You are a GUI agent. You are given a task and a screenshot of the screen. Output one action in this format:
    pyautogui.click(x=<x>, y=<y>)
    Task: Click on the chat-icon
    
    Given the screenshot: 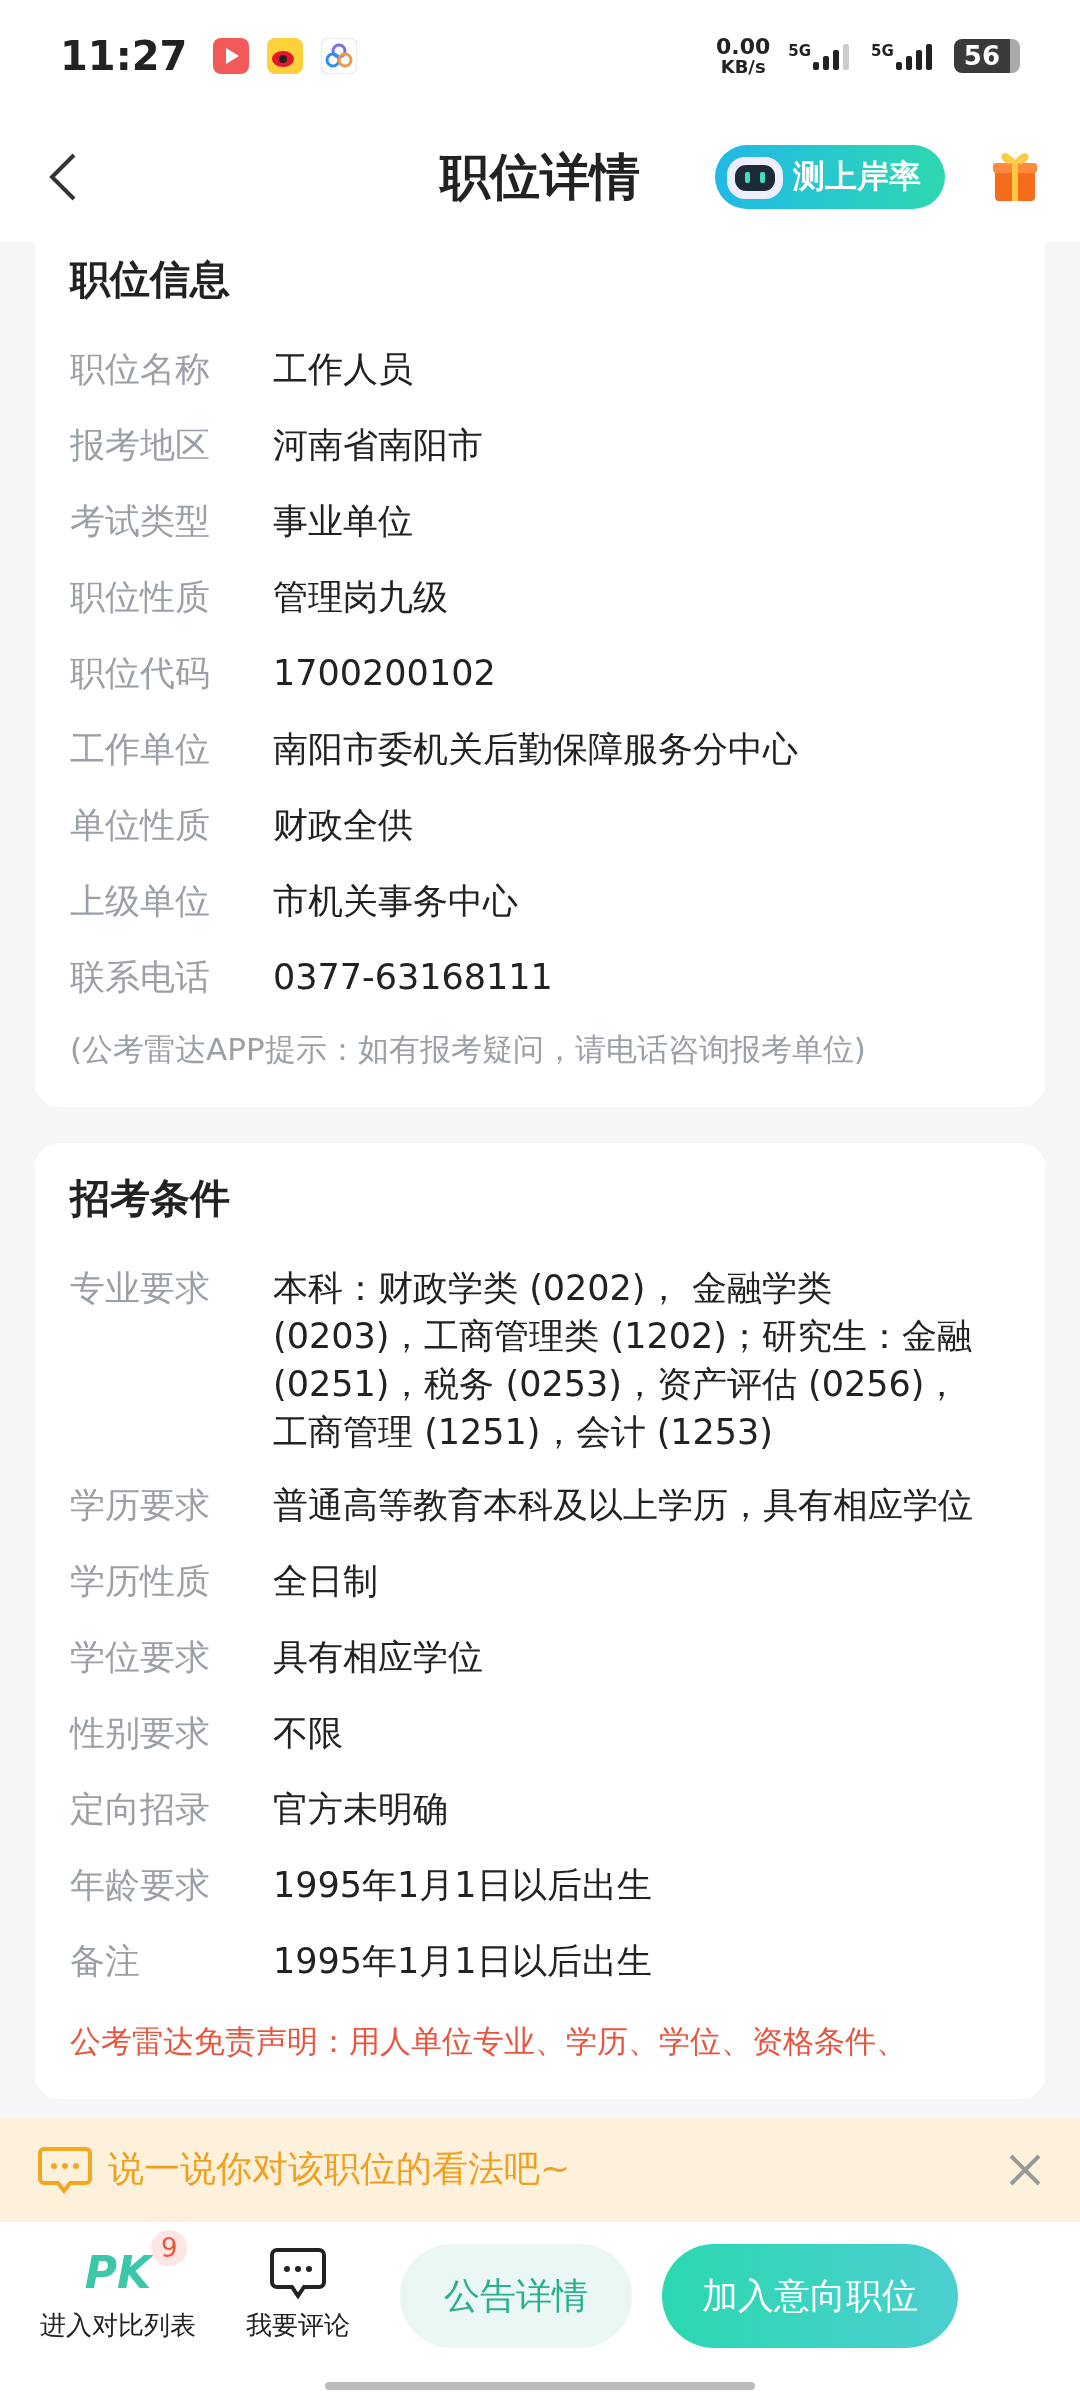 What is the action you would take?
    pyautogui.click(x=65, y=2169)
    